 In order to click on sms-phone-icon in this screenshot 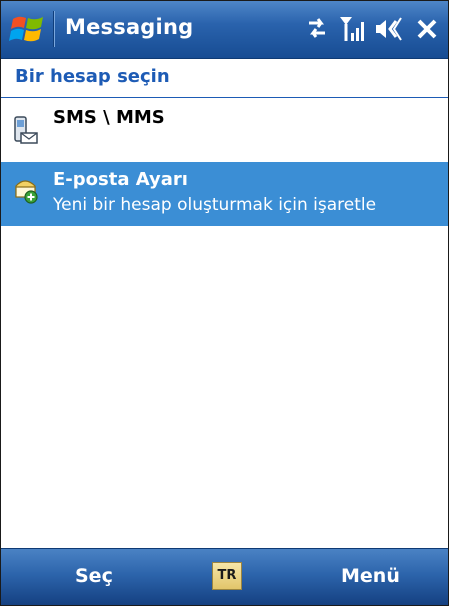, I will do `click(26, 130)`.